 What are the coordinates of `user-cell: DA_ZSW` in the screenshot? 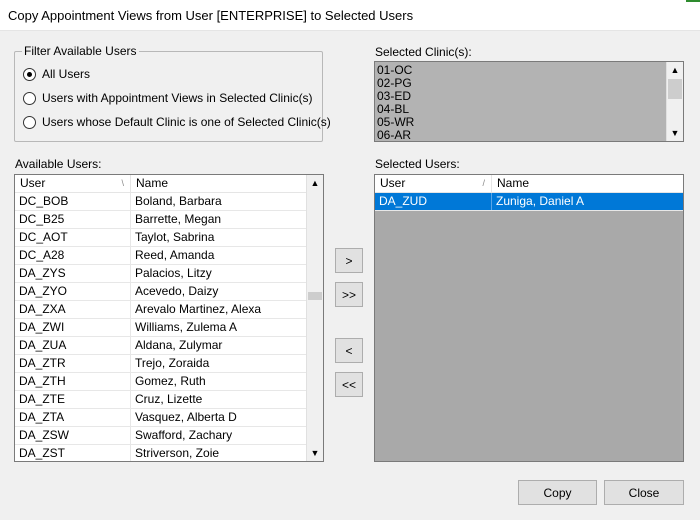 It's located at (73, 435).